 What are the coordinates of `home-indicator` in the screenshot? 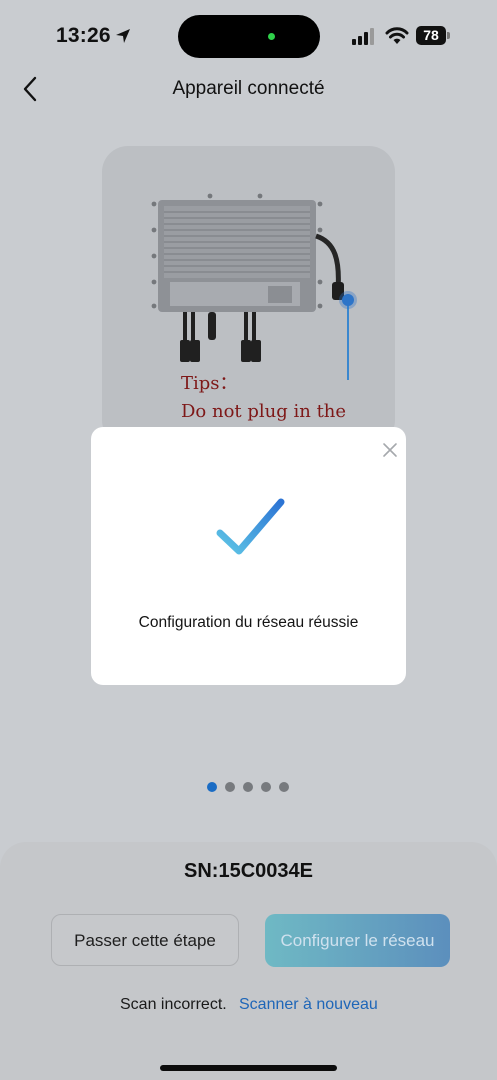 It's located at (248, 1068).